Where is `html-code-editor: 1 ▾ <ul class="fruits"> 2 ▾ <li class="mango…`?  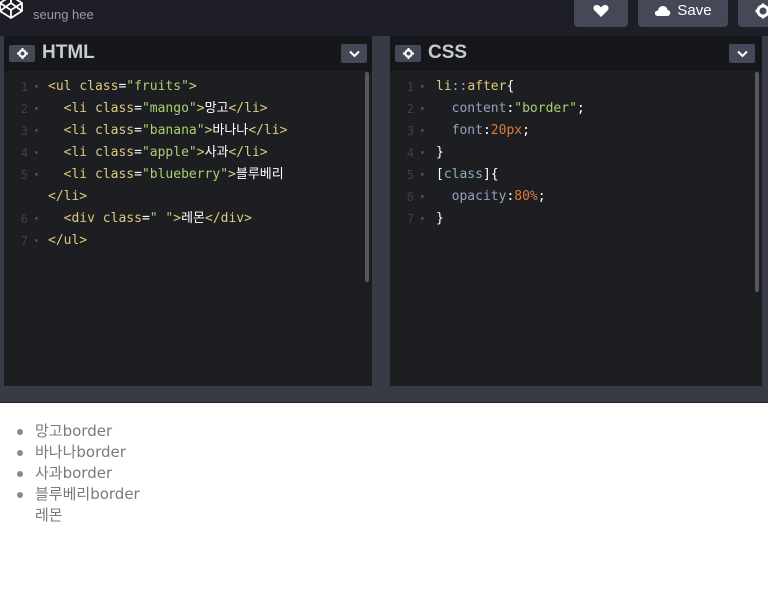
html-code-editor: 1 ▾ <ul class="fruits"> 2 ▾ <li class="mango… is located at coordinates (188, 164).